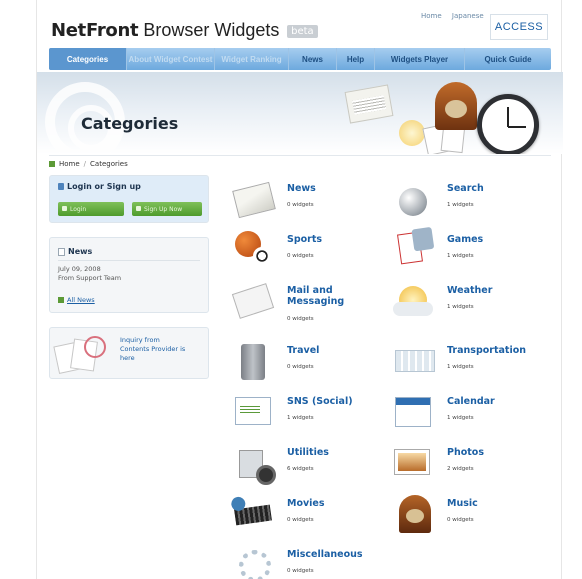 The width and height of the screenshot is (582, 579). What do you see at coordinates (252, 59) in the screenshot?
I see `tab-widget-ranking: Widget Ranking` at bounding box center [252, 59].